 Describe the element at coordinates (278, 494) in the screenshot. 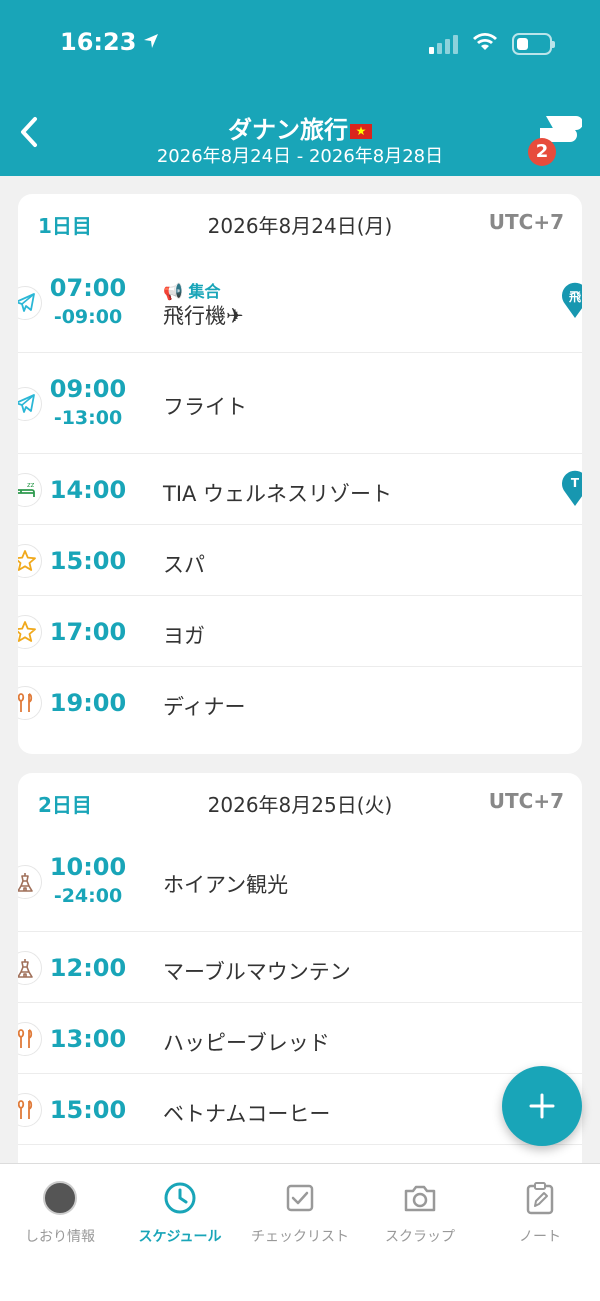

I see `item-title: TIA ウェルネスリゾート` at that location.